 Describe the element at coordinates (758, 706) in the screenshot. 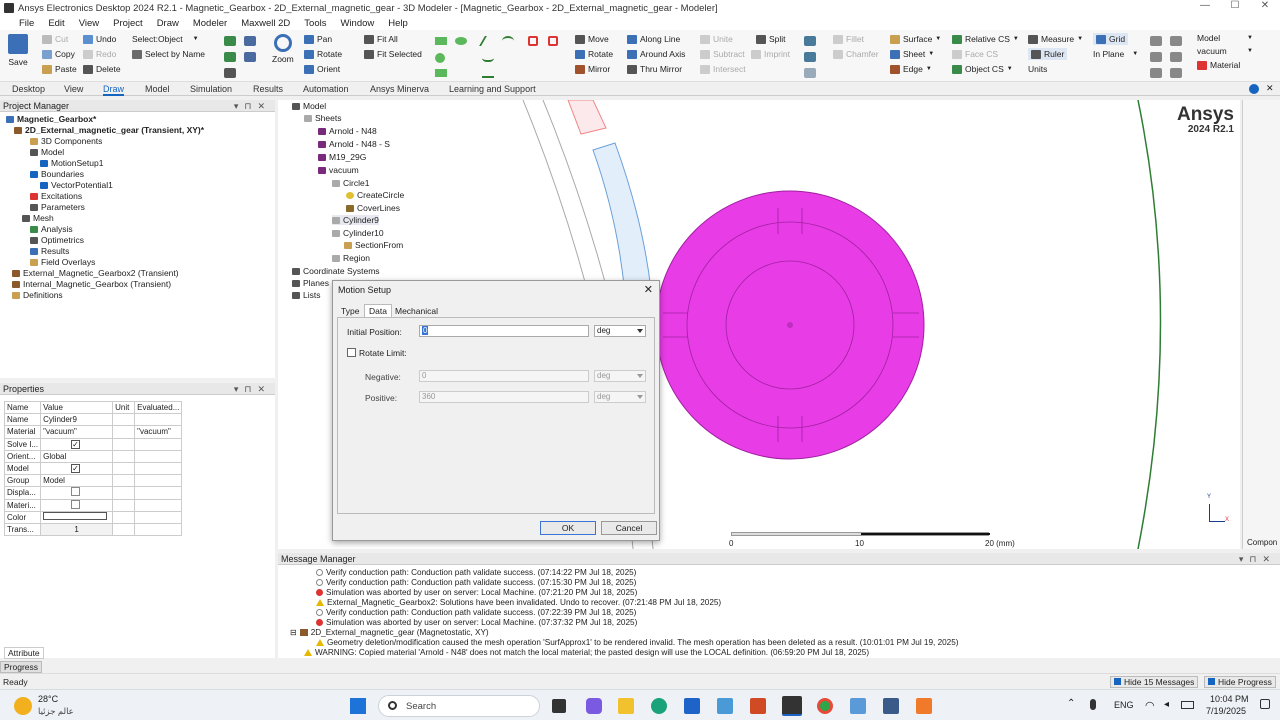

I see `powerpoint-icon` at that location.